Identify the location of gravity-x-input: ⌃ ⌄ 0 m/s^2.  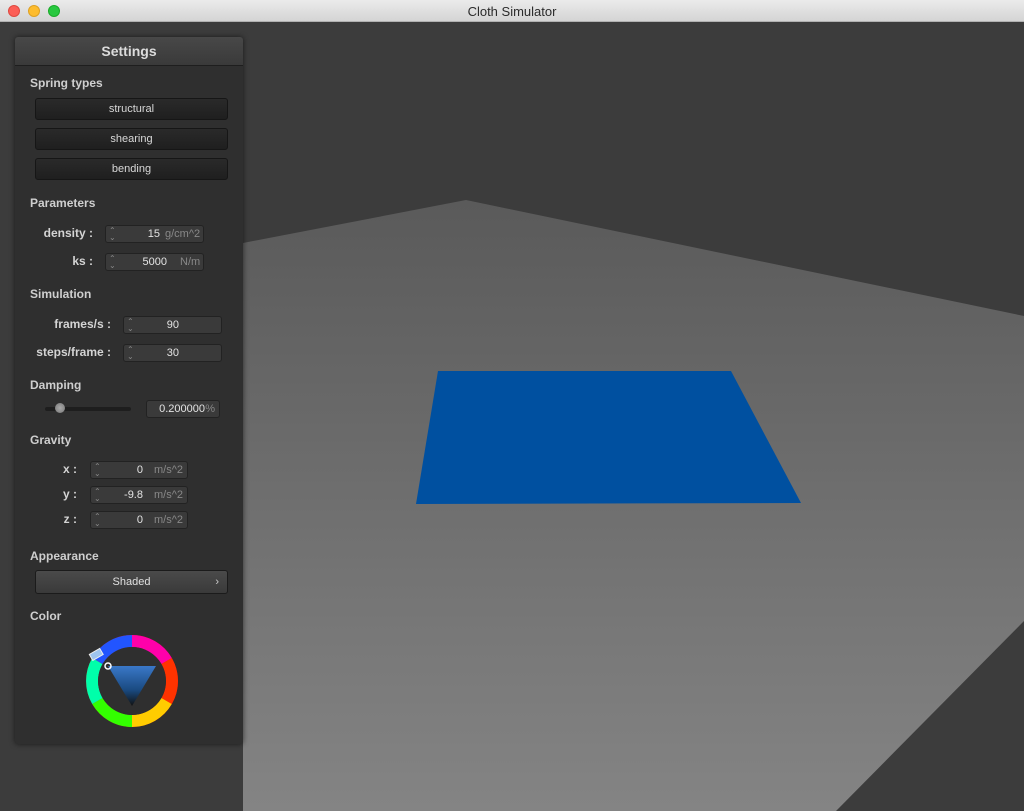
(139, 470).